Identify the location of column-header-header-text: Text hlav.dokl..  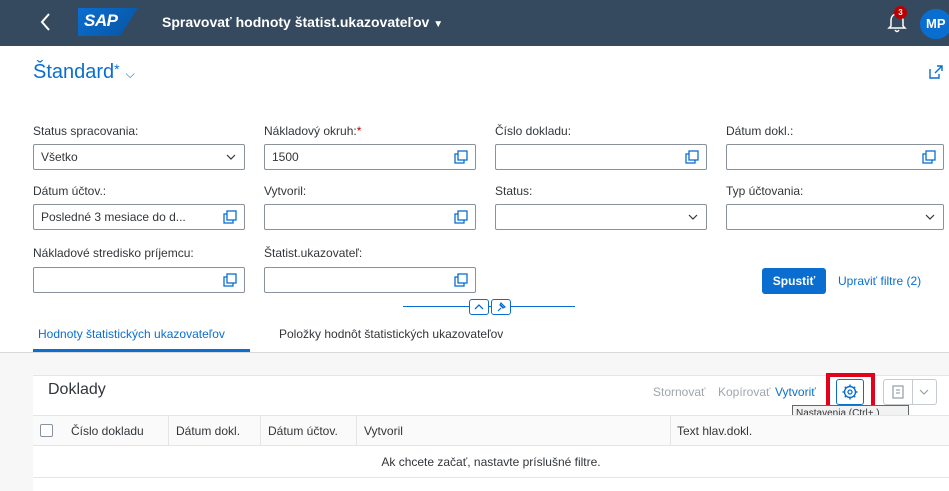
(714, 431).